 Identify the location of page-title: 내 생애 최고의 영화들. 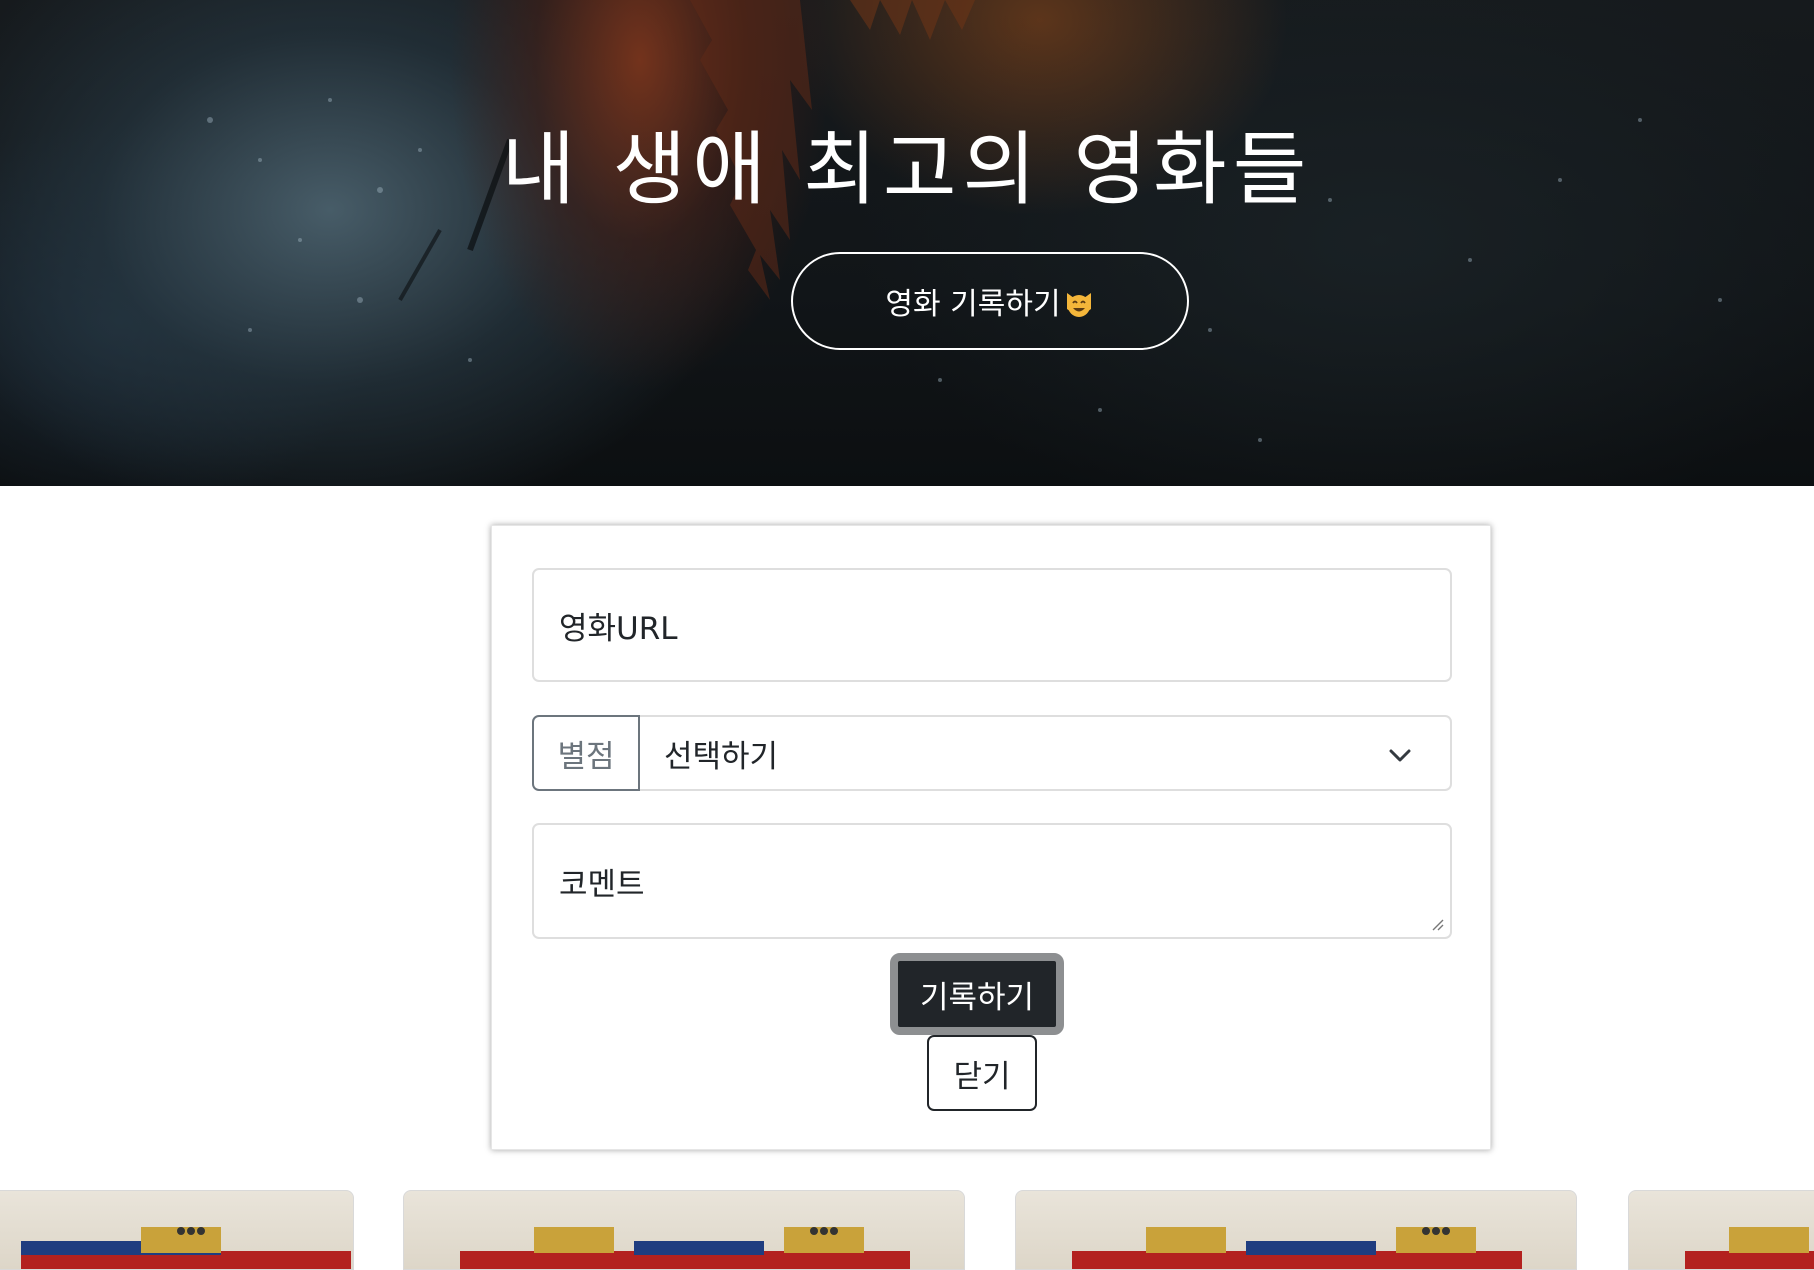
(907, 169).